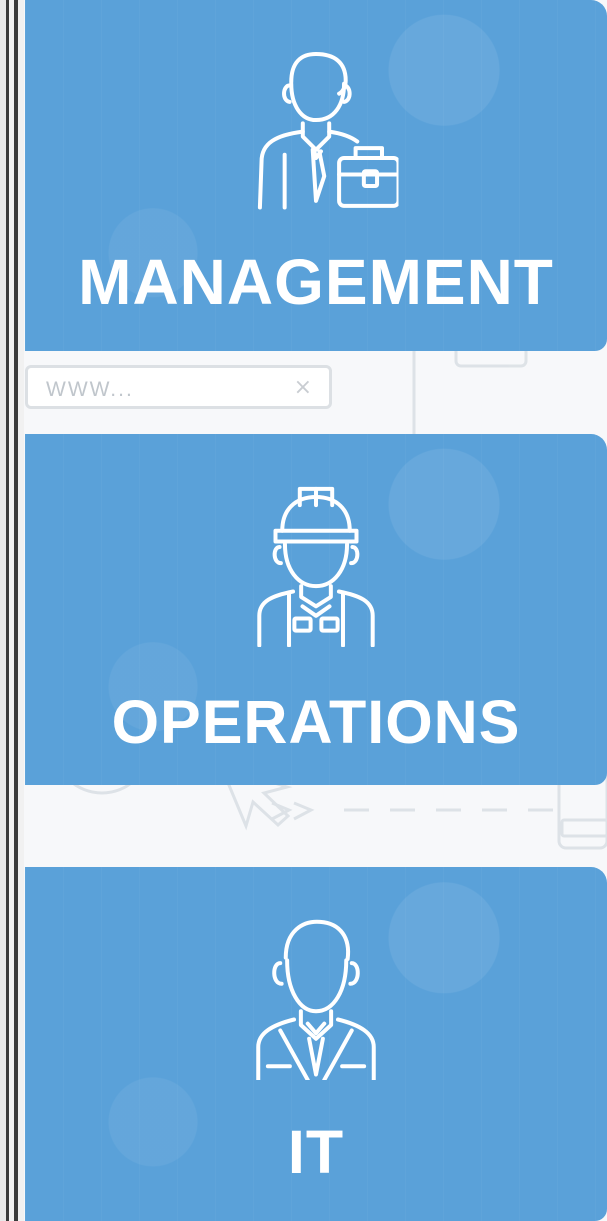 This screenshot has height=1221, width=607. Describe the element at coordinates (316, 282) in the screenshot. I see `management-label: MANAGEMENT` at that location.